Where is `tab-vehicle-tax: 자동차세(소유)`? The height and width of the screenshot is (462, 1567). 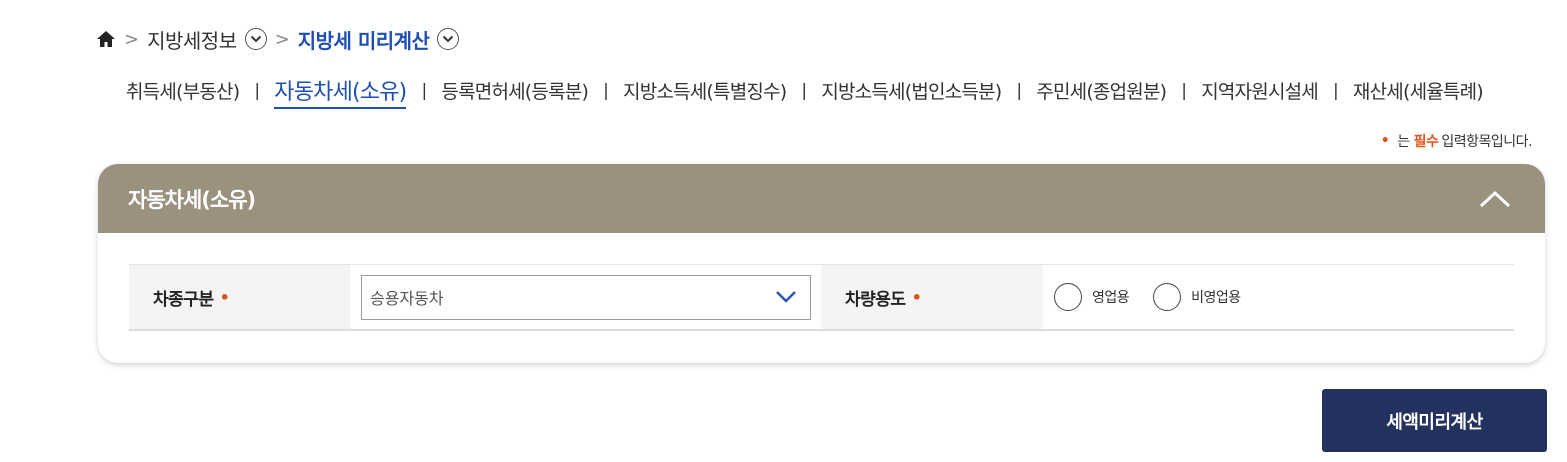 tab-vehicle-tax: 자동차세(소유) is located at coordinates (340, 91).